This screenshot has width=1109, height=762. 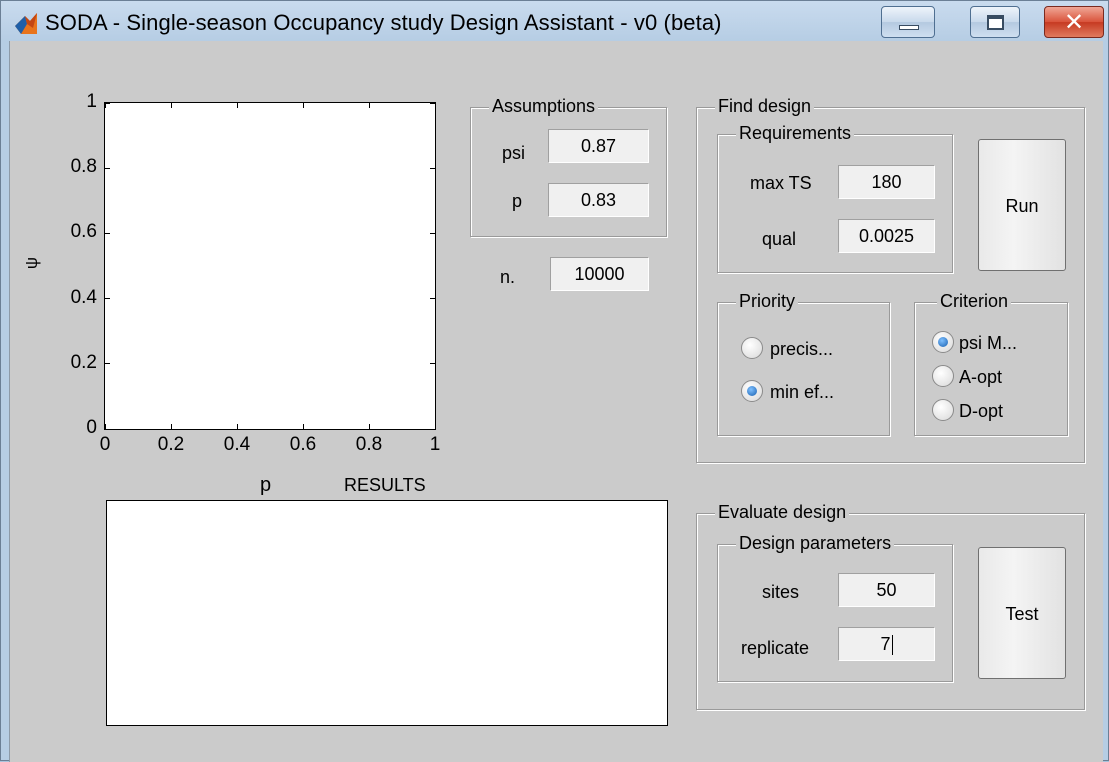 I want to click on maximize-button, so click(x=995, y=22).